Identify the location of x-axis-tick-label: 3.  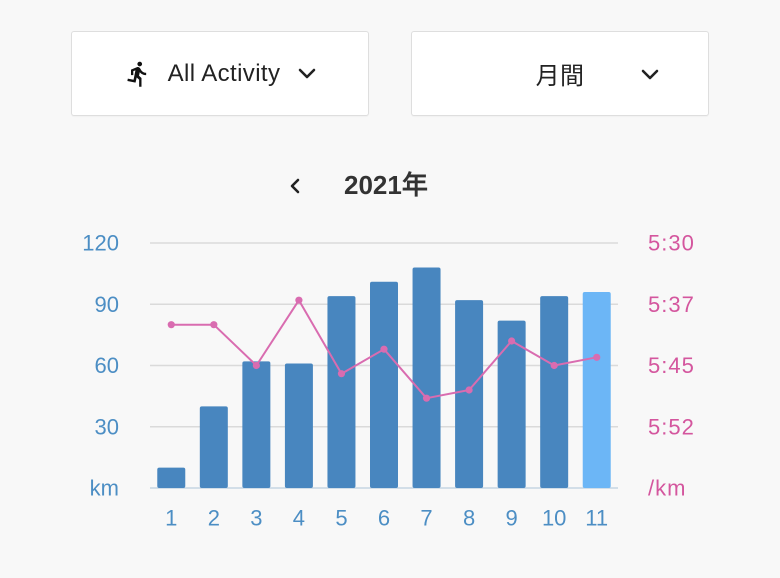
(256, 518).